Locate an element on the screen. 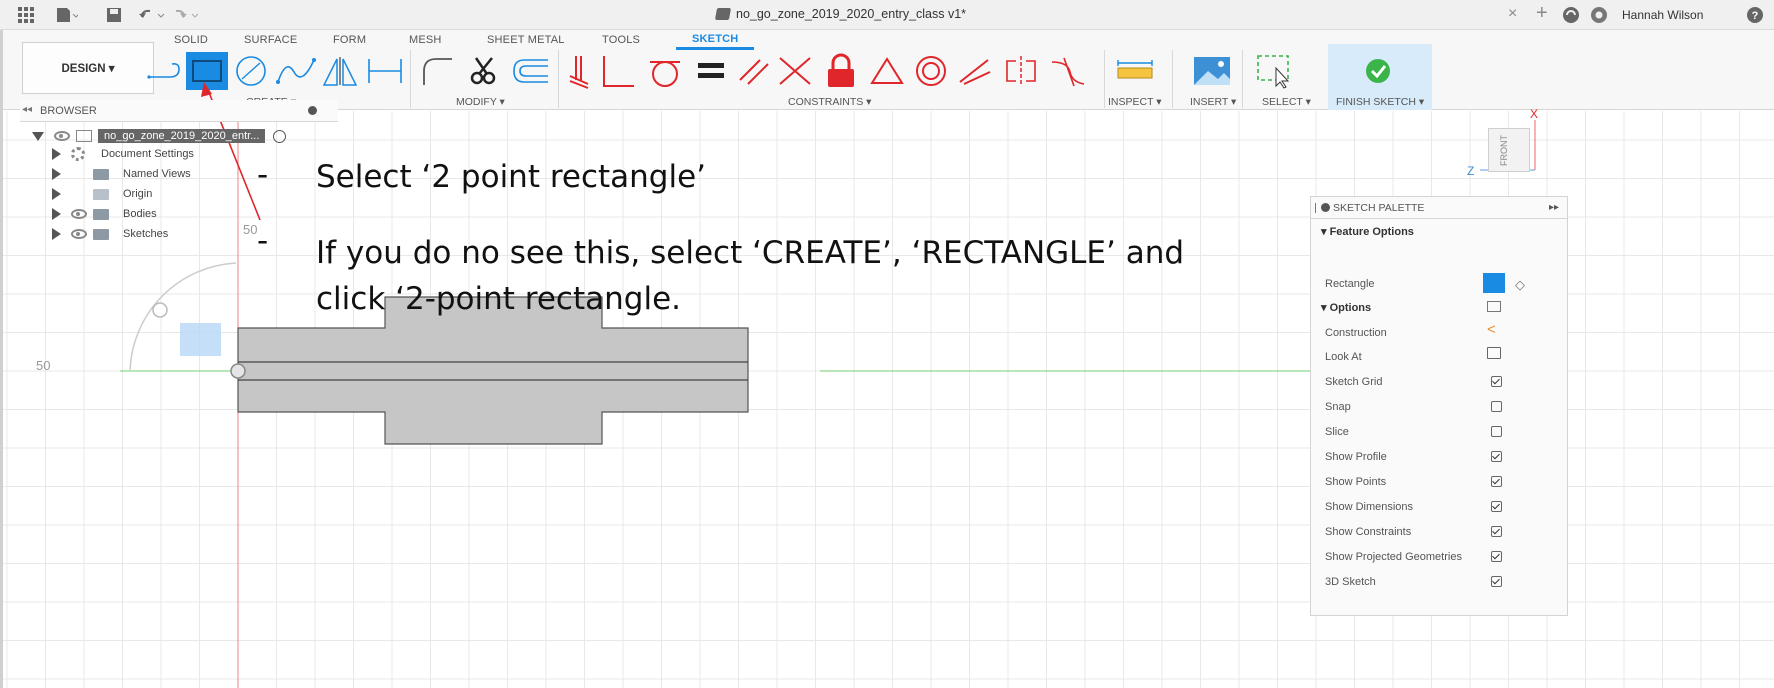  show-projected-geometries-checkbox is located at coordinates (1496, 556).